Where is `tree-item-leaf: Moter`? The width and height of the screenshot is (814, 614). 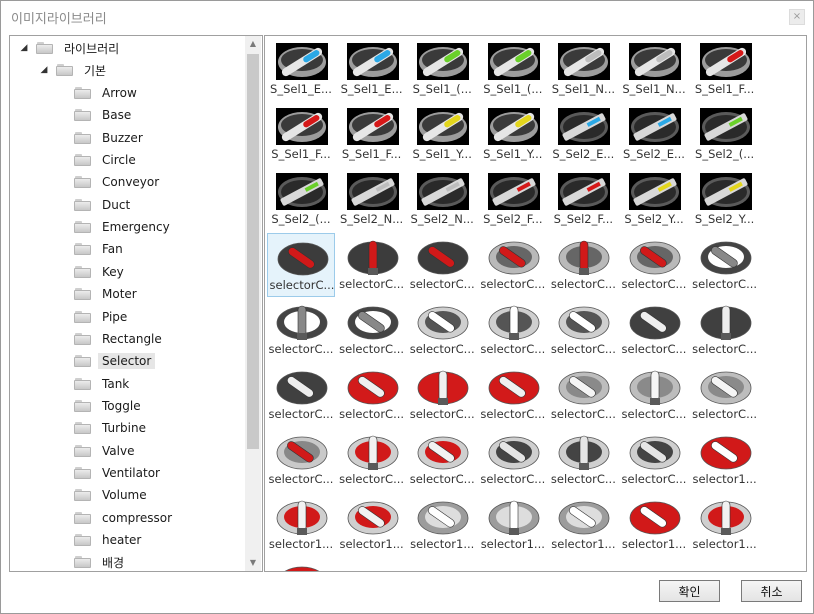
tree-item-leaf: Moter is located at coordinates (105, 294).